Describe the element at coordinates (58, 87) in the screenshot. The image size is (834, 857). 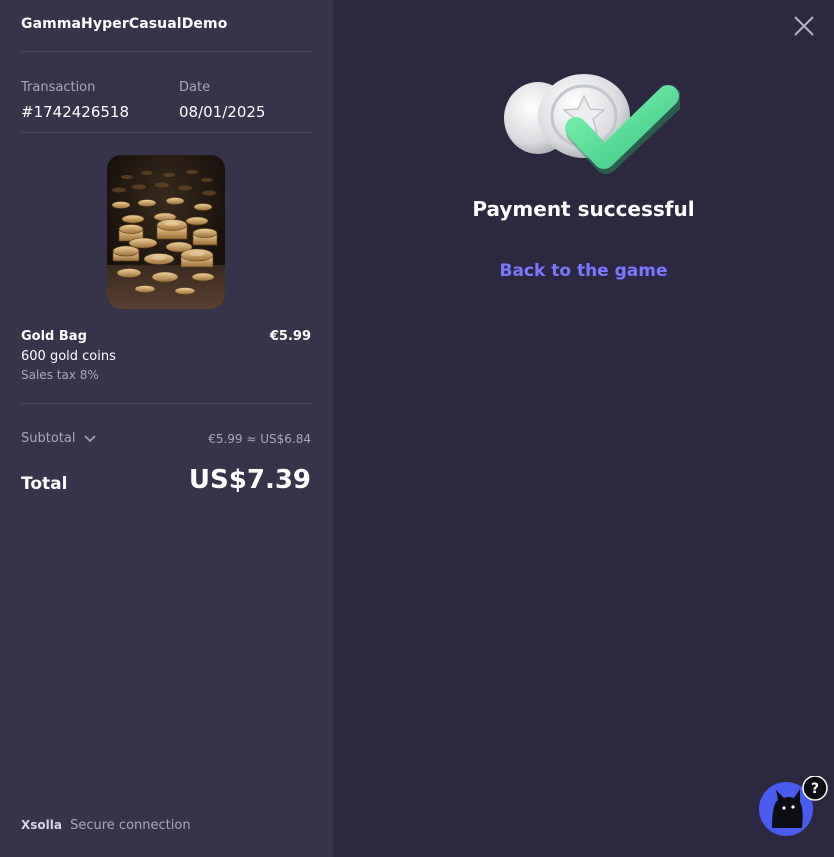
I see `transaction-label: Transaction` at that location.